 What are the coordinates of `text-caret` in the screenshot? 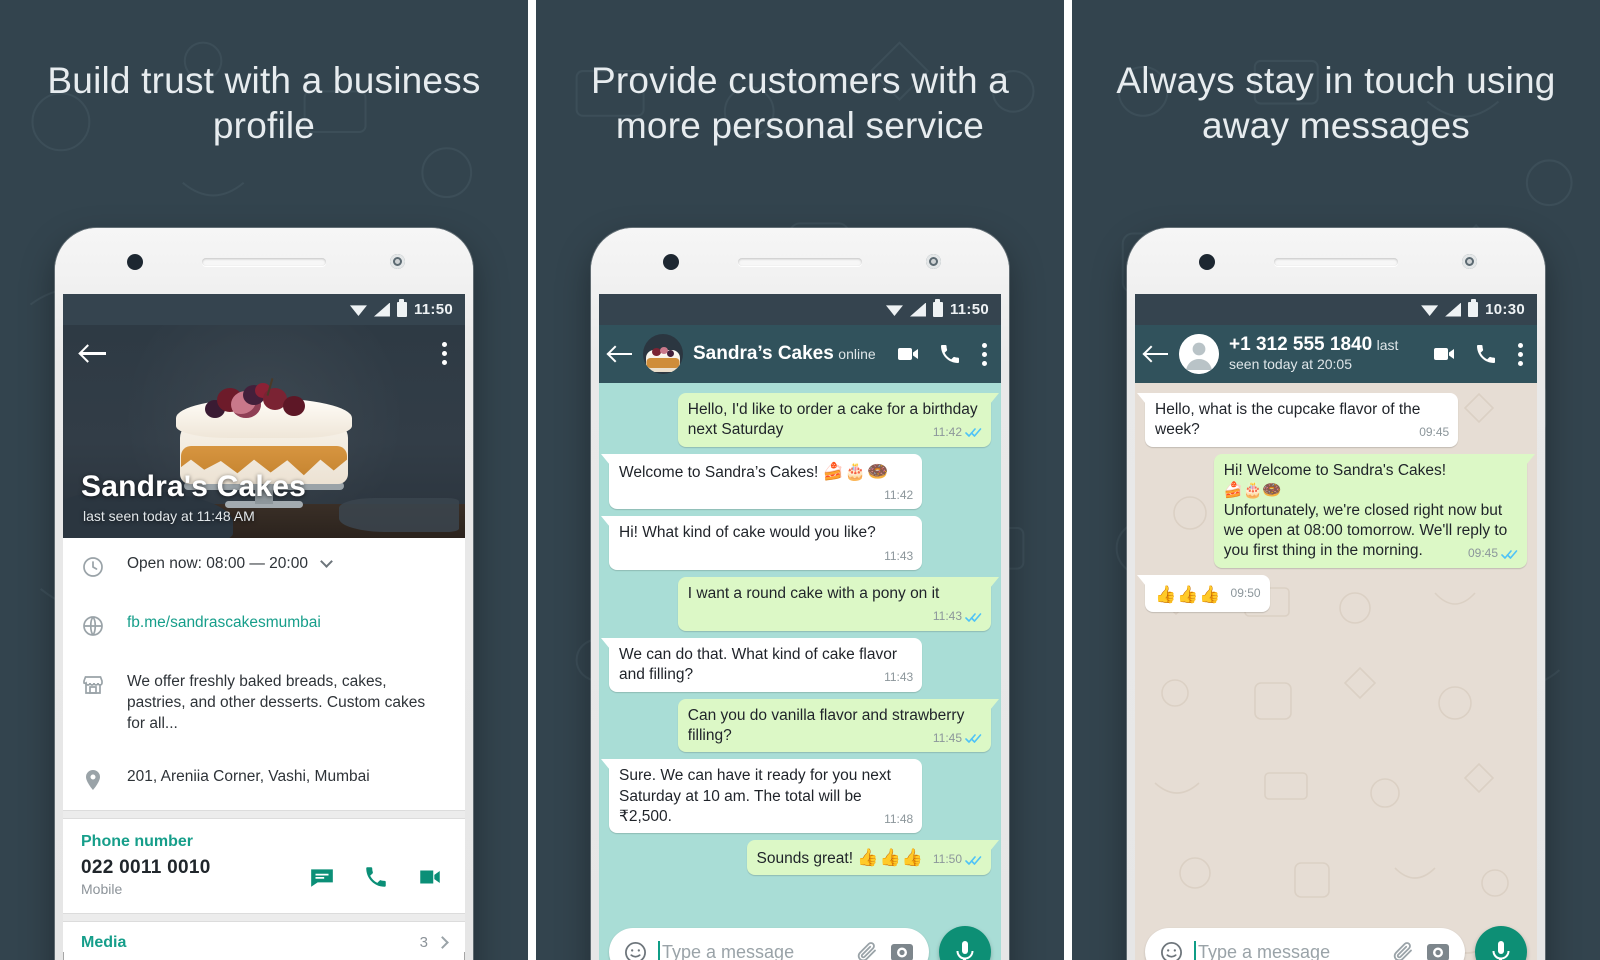 It's located at (1195, 950).